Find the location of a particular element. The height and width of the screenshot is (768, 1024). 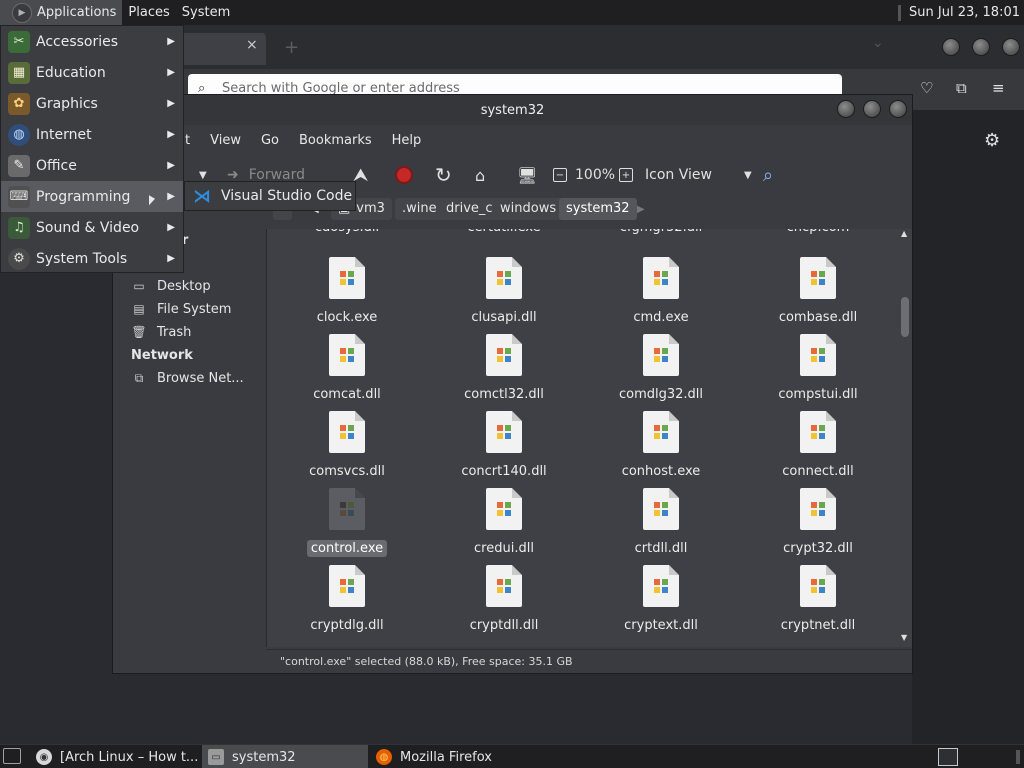

file-item: cryptdll.dll is located at coordinates (504, 601).